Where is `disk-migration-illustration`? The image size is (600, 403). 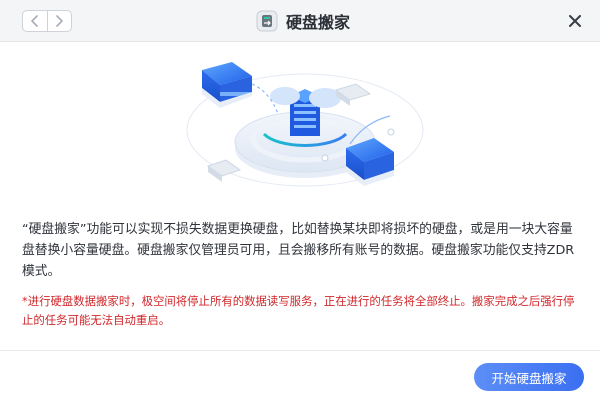
disk-migration-illustration is located at coordinates (305, 124).